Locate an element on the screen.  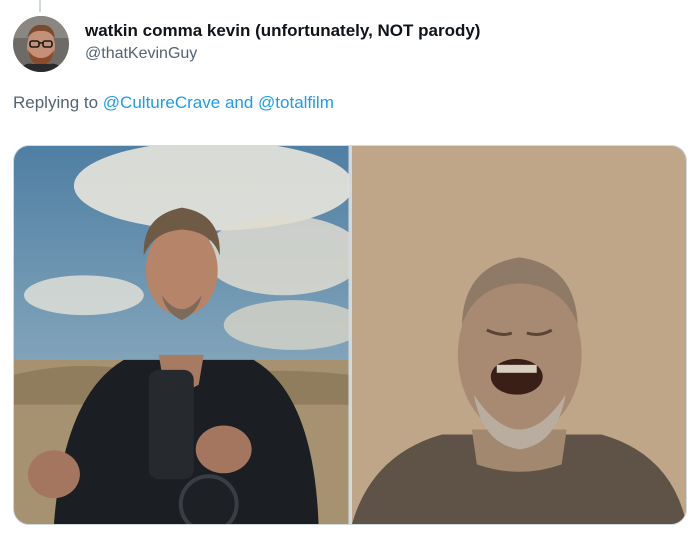
mention-link-totalfilm: @totalfilm is located at coordinates (296, 102).